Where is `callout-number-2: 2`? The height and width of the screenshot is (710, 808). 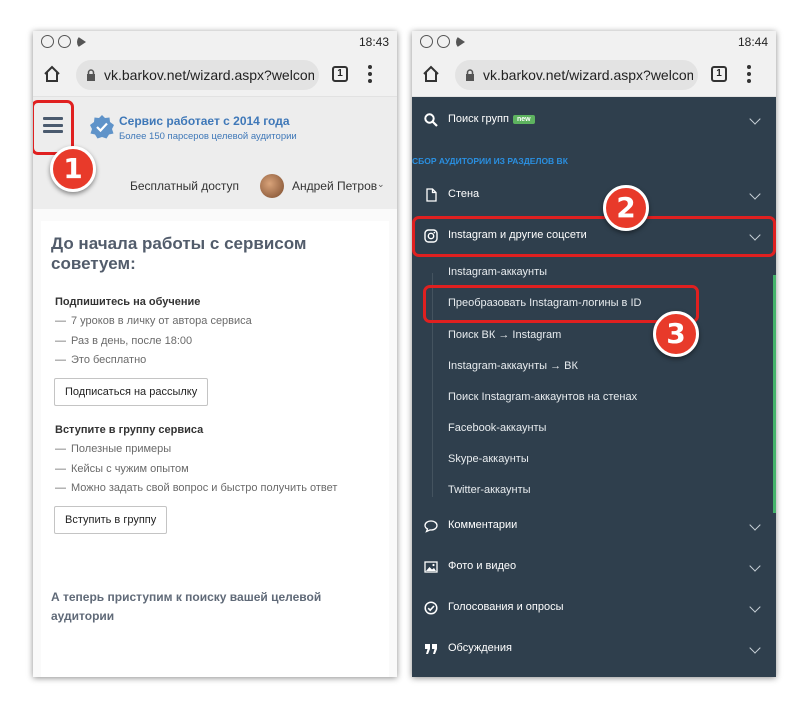
callout-number-2: 2 is located at coordinates (626, 208).